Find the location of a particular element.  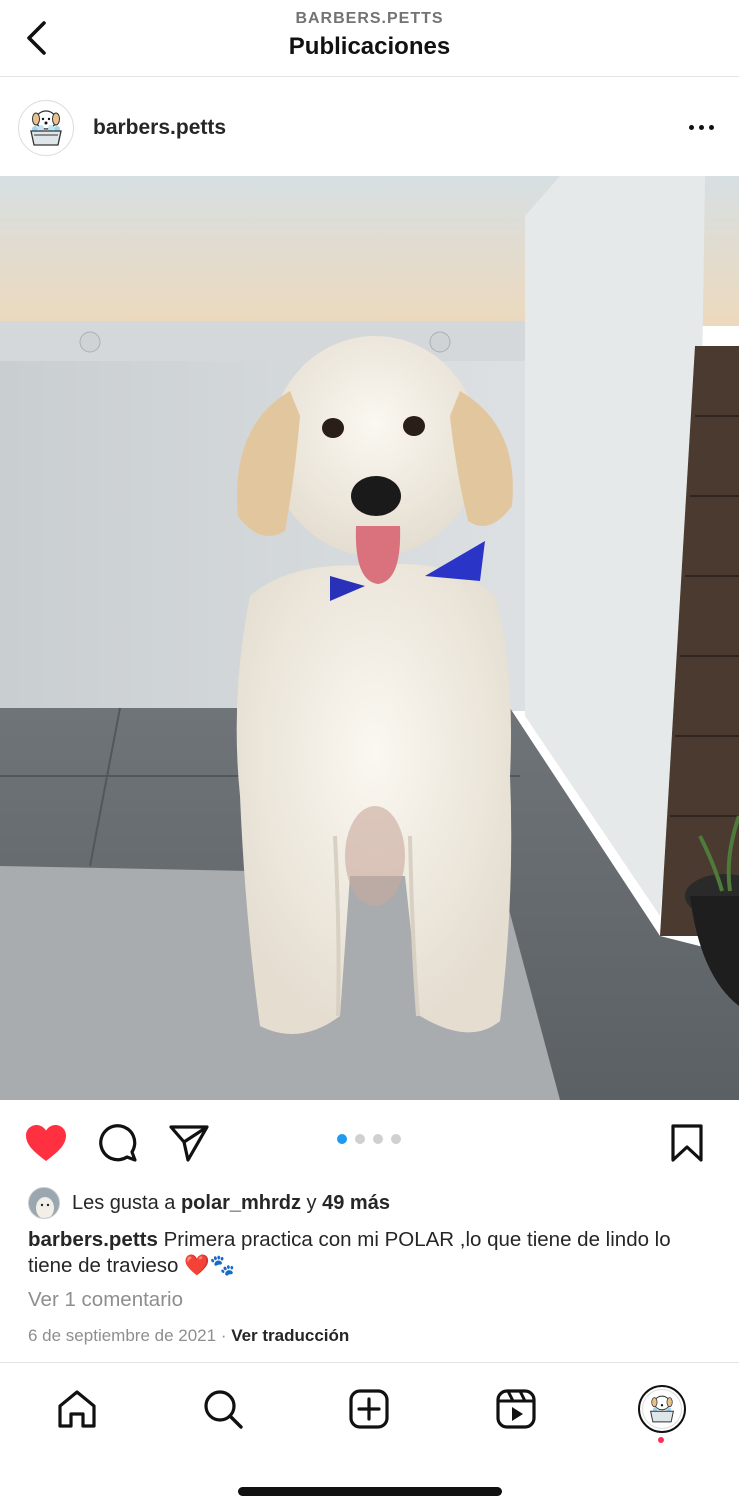

tab-home is located at coordinates (77, 1409).